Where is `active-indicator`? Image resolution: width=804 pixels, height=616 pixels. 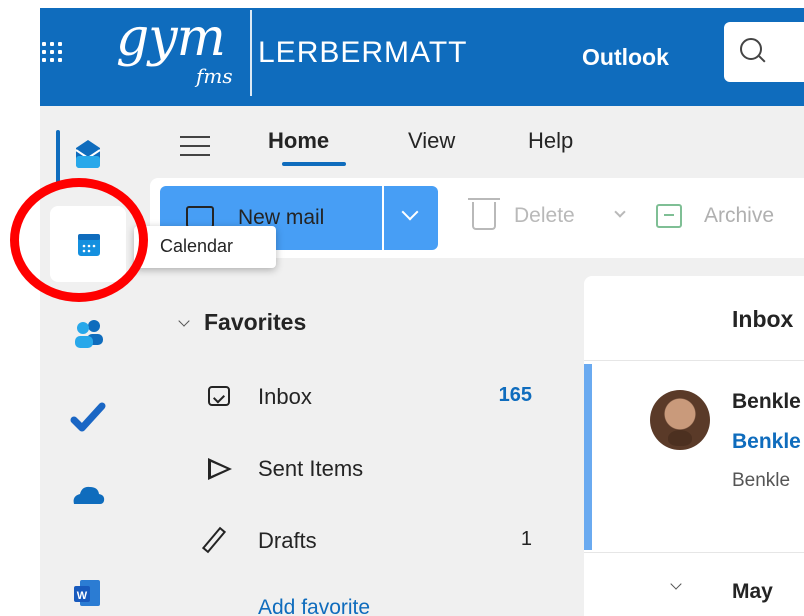
active-indicator is located at coordinates (58, 157).